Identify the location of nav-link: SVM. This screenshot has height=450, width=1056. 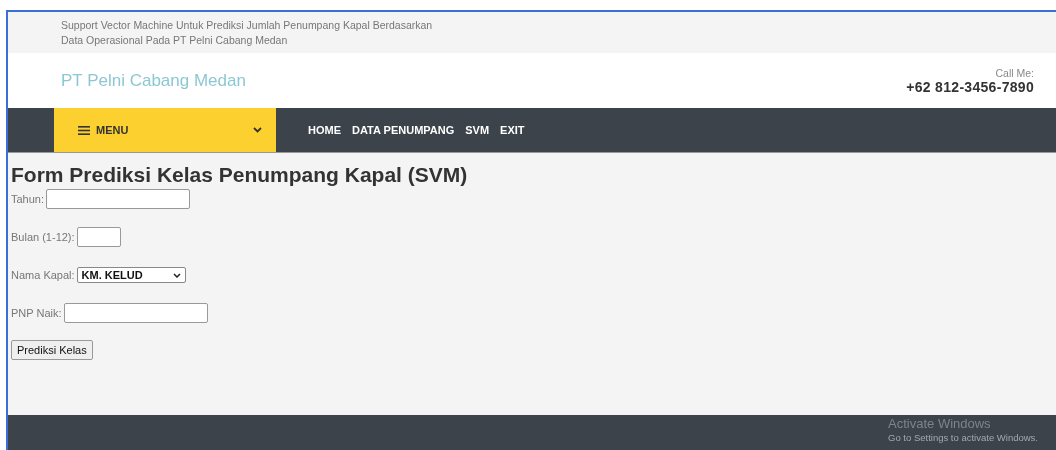
(477, 130).